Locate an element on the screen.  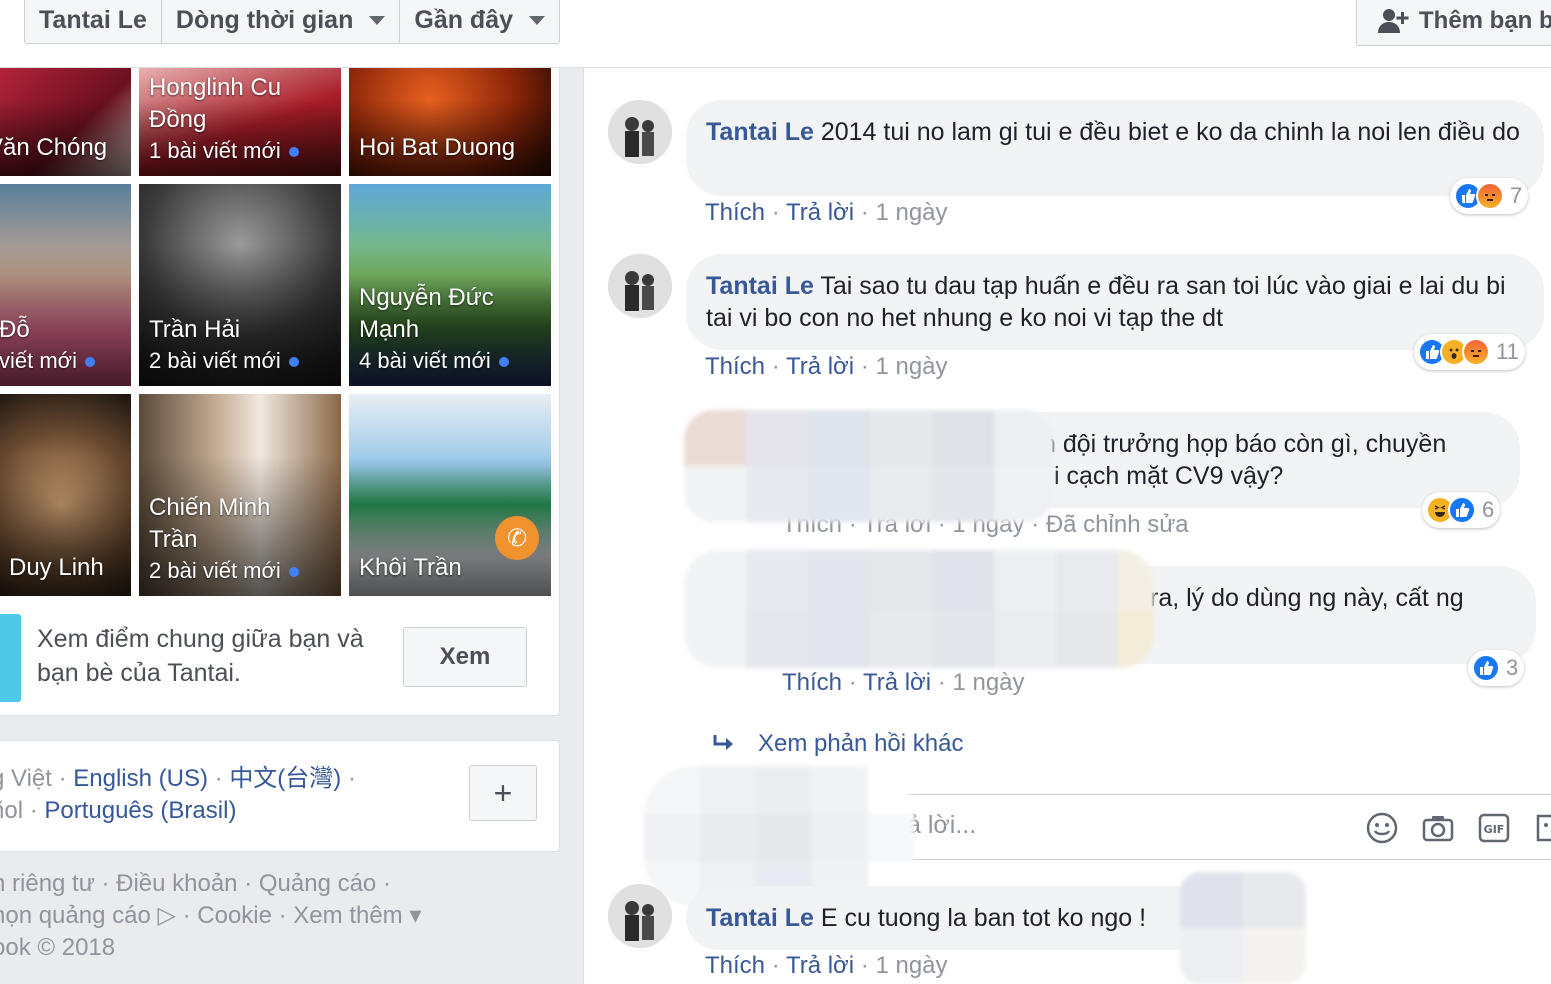
reply-text-line: ra, lý do dùng ng này, cất ng is located at coordinates (1307, 598).